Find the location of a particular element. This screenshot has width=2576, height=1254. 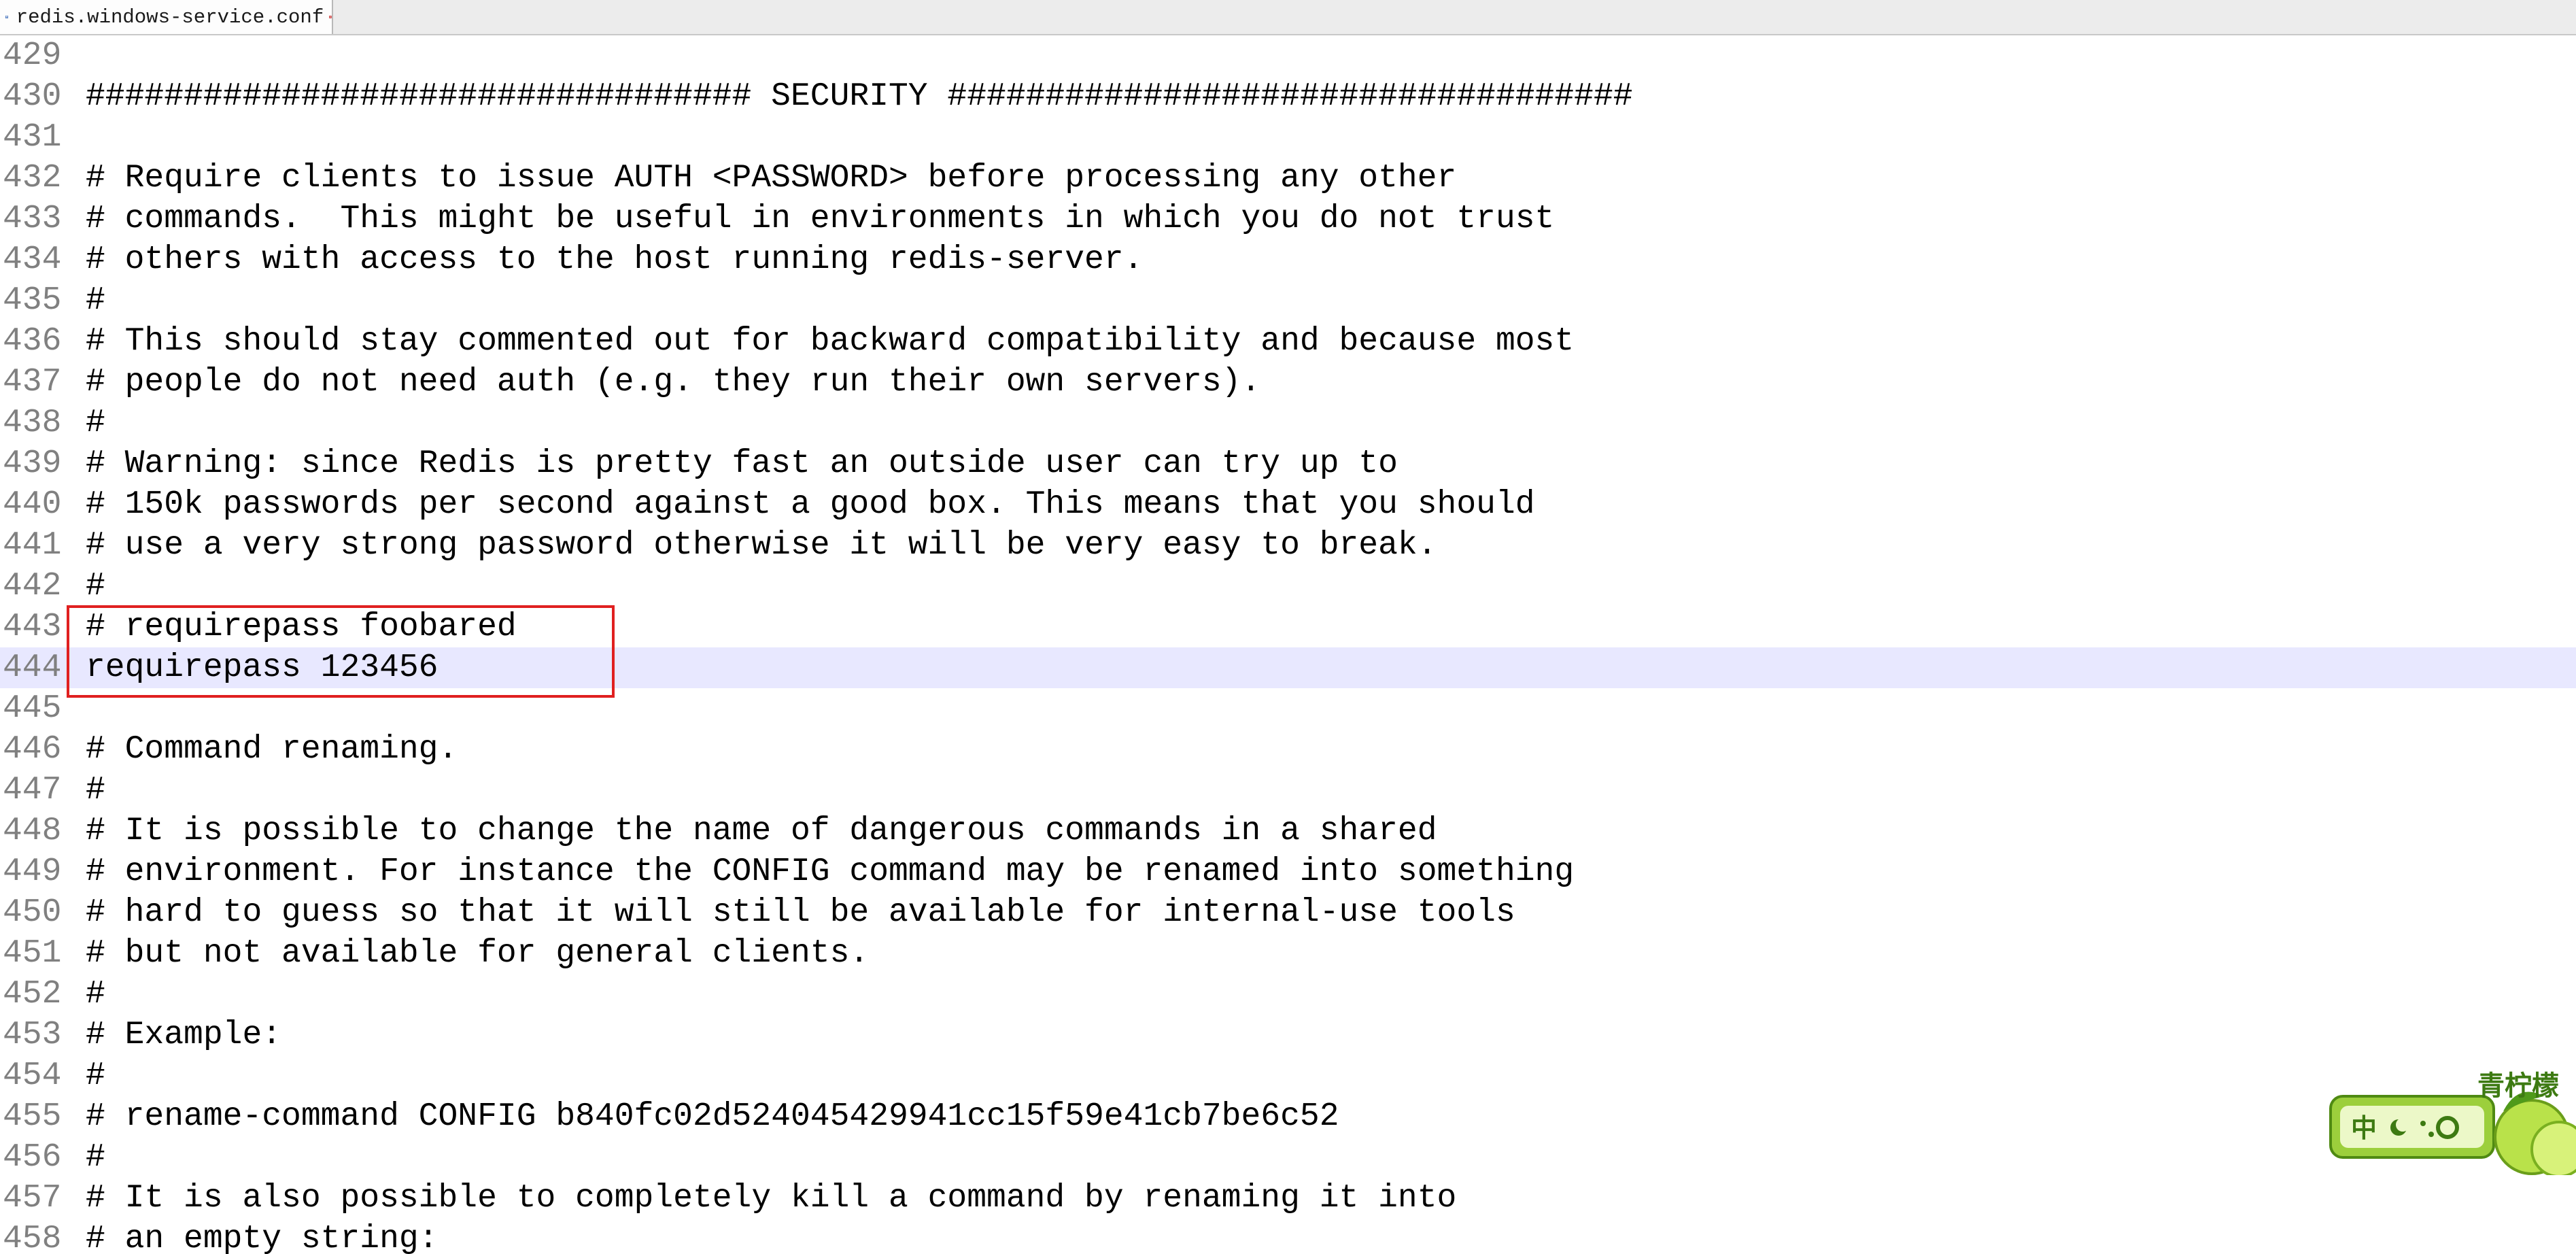

line-number: 429 is located at coordinates (34, 56).